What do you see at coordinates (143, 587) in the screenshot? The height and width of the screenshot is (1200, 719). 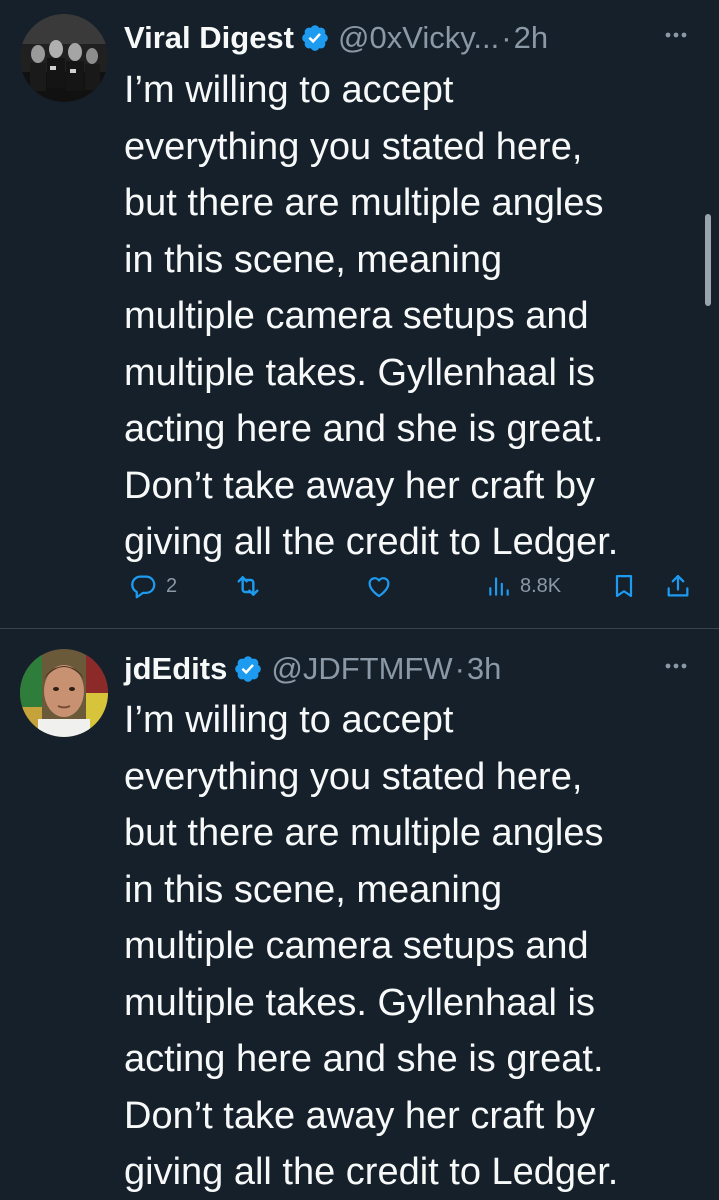 I see `reply-icon` at bounding box center [143, 587].